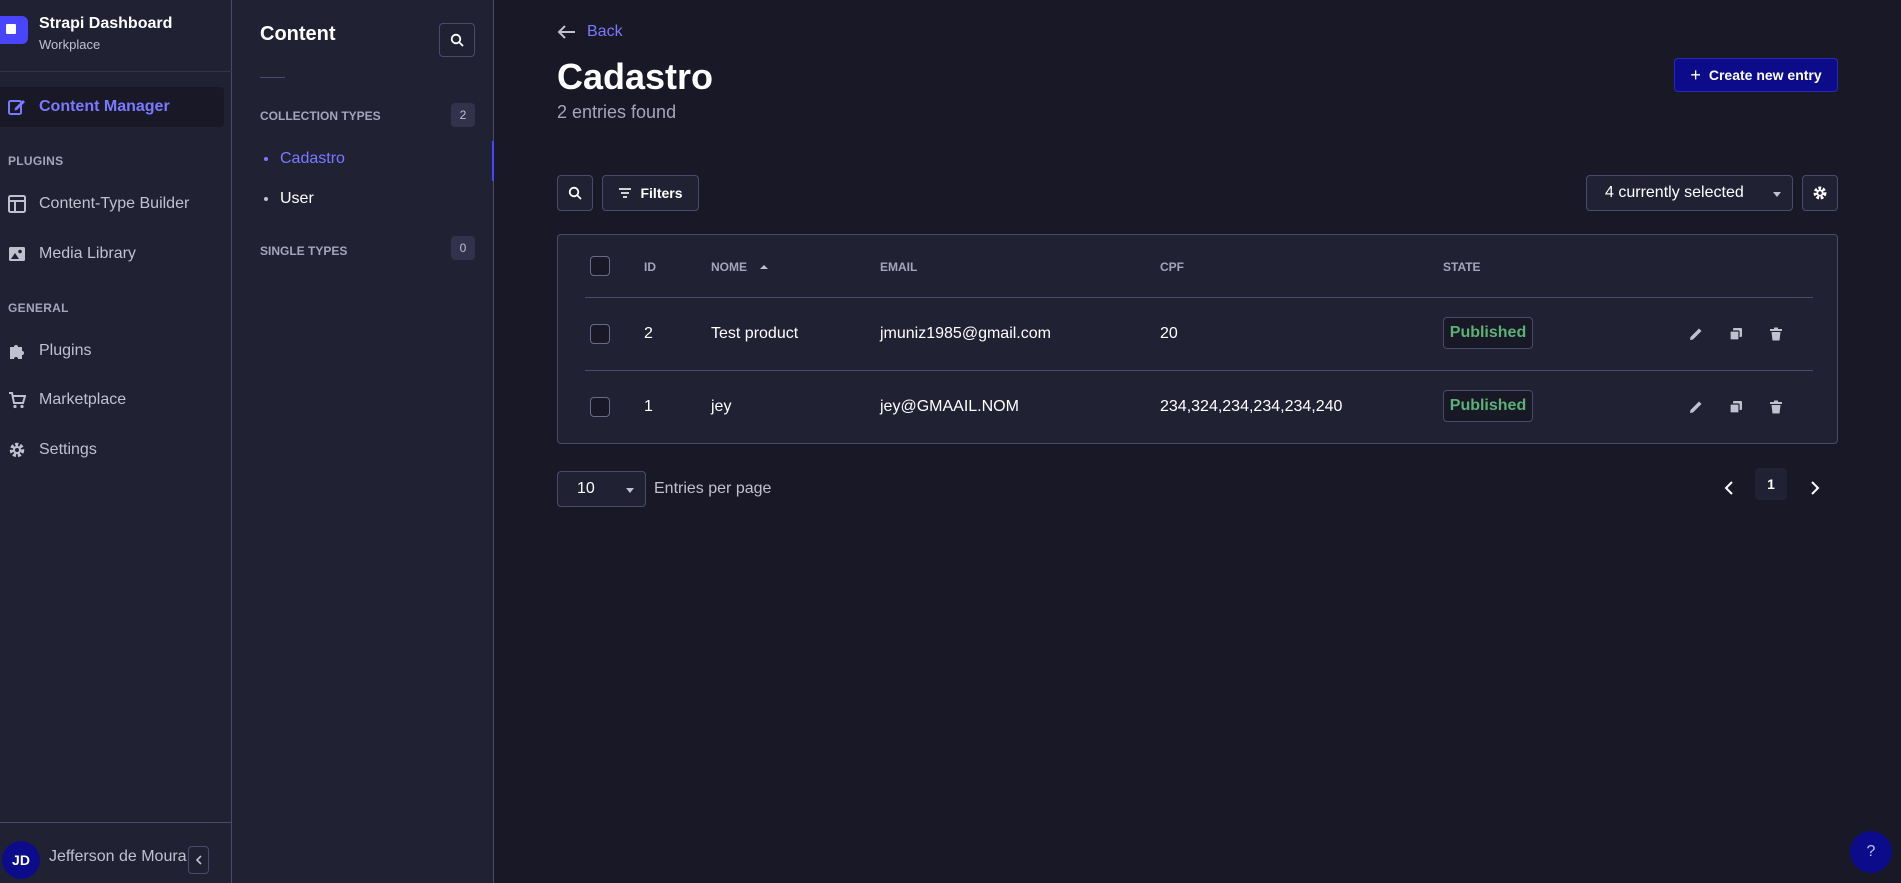 This screenshot has height=883, width=1901. What do you see at coordinates (764, 267) in the screenshot?
I see `sort-ascending-icon` at bounding box center [764, 267].